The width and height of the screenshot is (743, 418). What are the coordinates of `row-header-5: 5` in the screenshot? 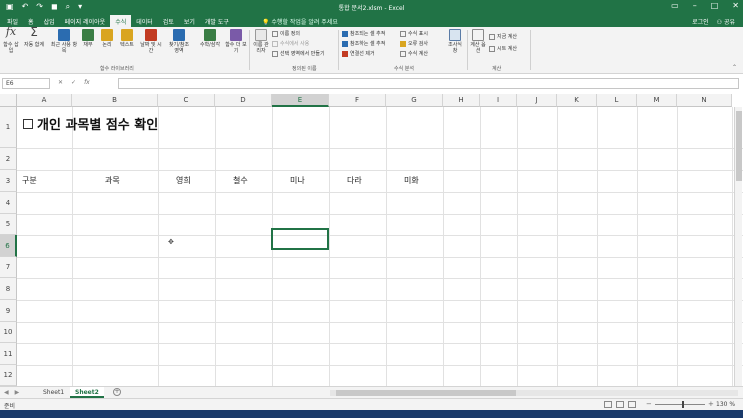 It's located at (8, 224).